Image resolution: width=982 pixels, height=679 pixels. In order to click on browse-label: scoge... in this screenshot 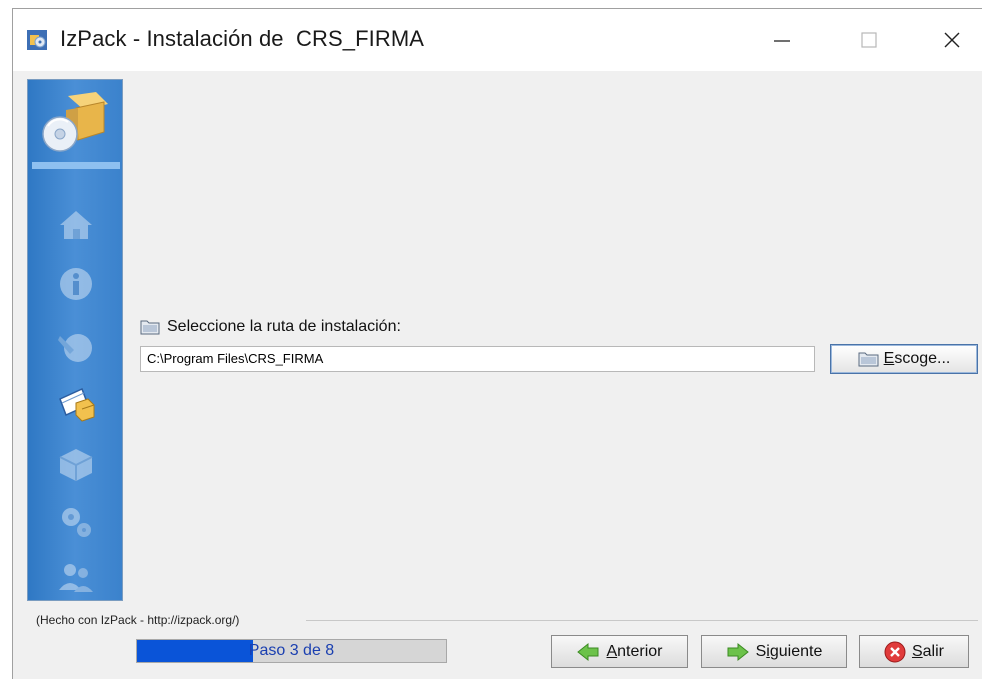, I will do `click(922, 358)`.